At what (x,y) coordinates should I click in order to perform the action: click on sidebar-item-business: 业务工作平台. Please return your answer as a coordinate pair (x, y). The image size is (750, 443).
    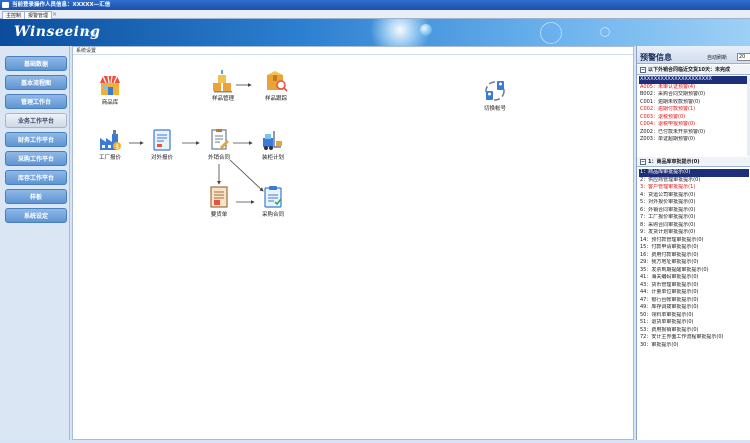
    Looking at the image, I should click on (36, 120).